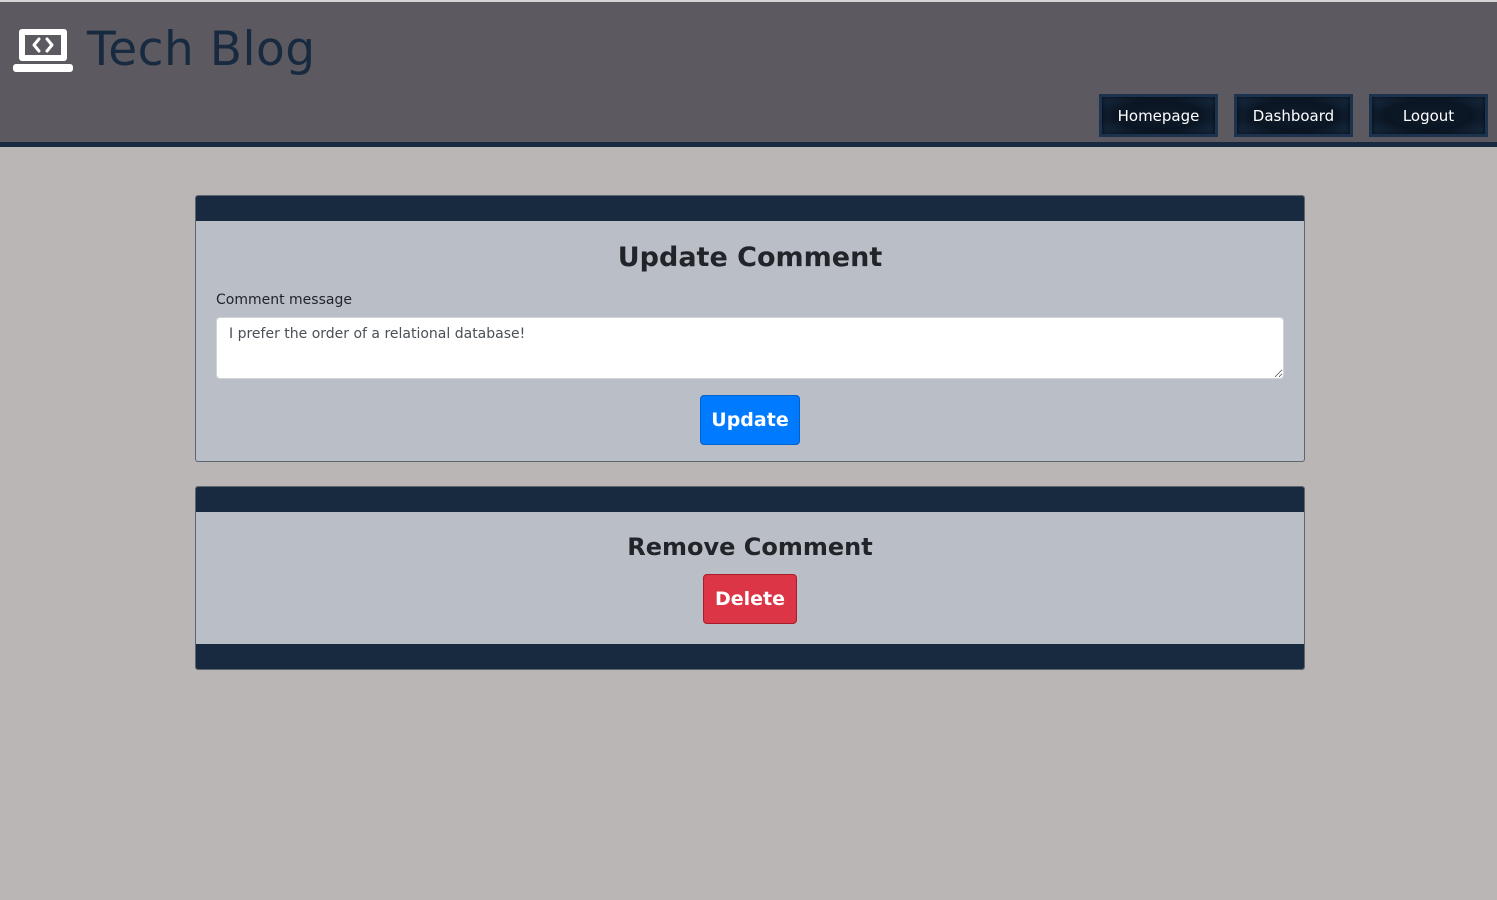 The image size is (1497, 900). Describe the element at coordinates (284, 300) in the screenshot. I see `comment-message-label: Comment message` at that location.